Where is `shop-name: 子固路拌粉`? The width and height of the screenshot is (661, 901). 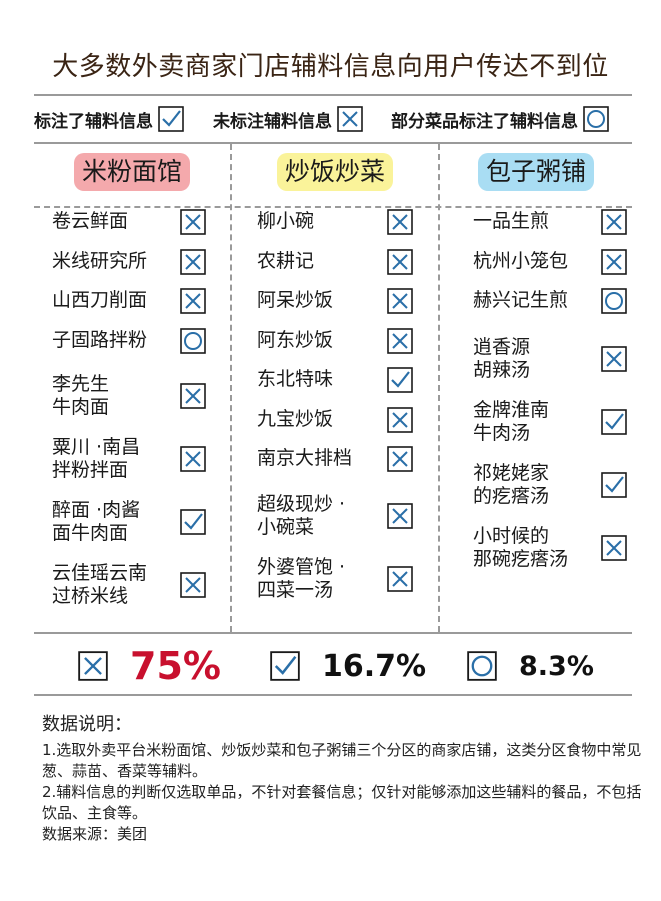 shop-name: 子固路拌粉 is located at coordinates (99, 340).